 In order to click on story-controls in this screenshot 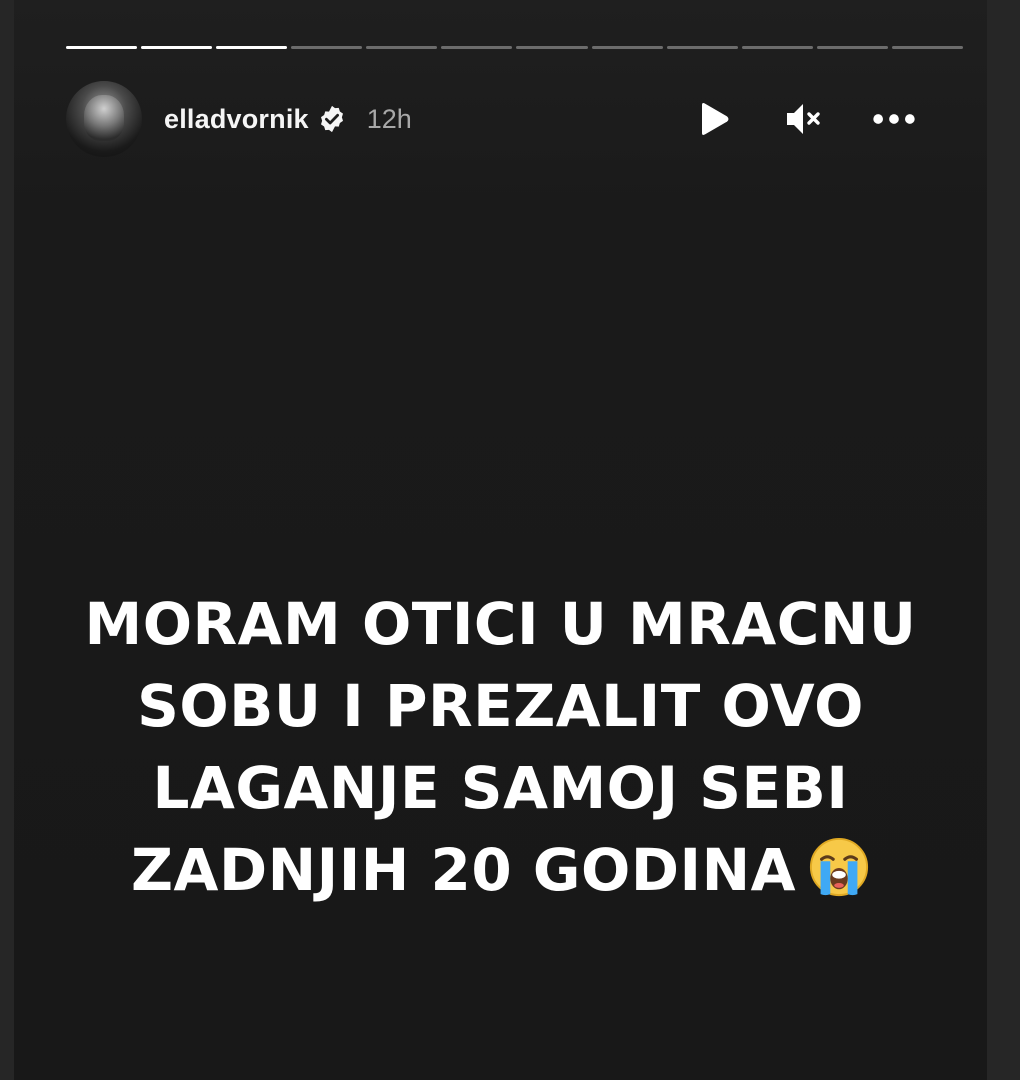, I will do `click(804, 119)`.